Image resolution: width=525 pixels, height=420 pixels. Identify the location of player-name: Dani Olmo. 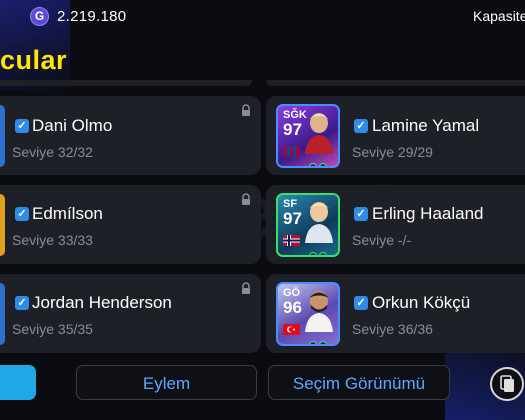
(72, 125).